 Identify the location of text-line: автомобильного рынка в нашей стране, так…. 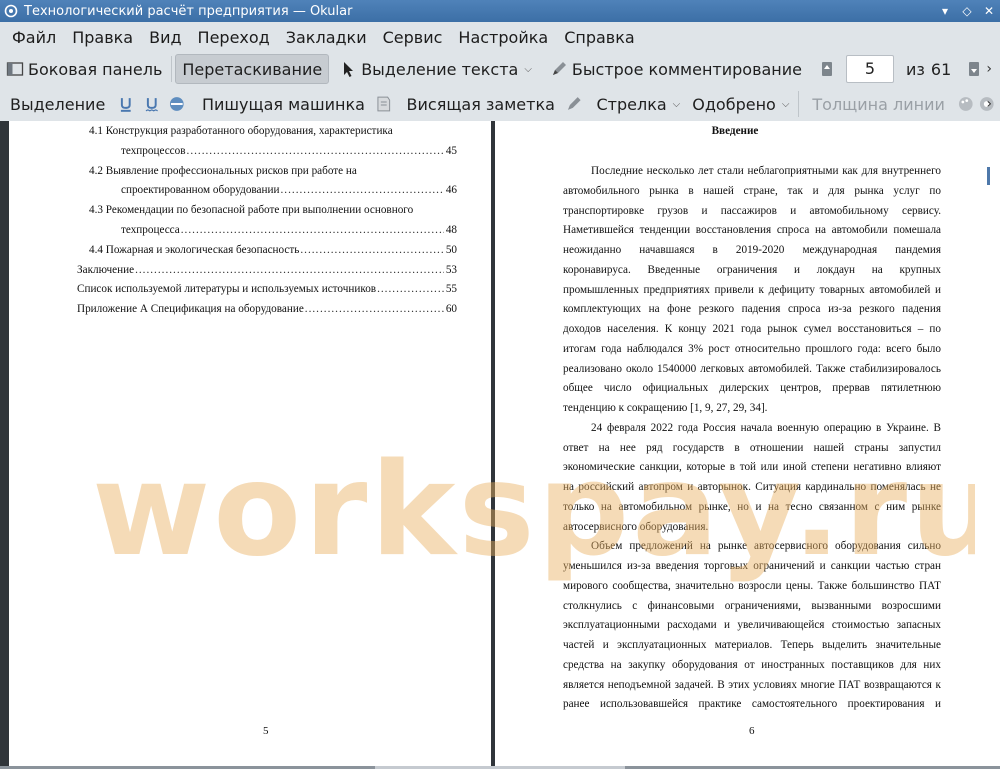
(752, 190).